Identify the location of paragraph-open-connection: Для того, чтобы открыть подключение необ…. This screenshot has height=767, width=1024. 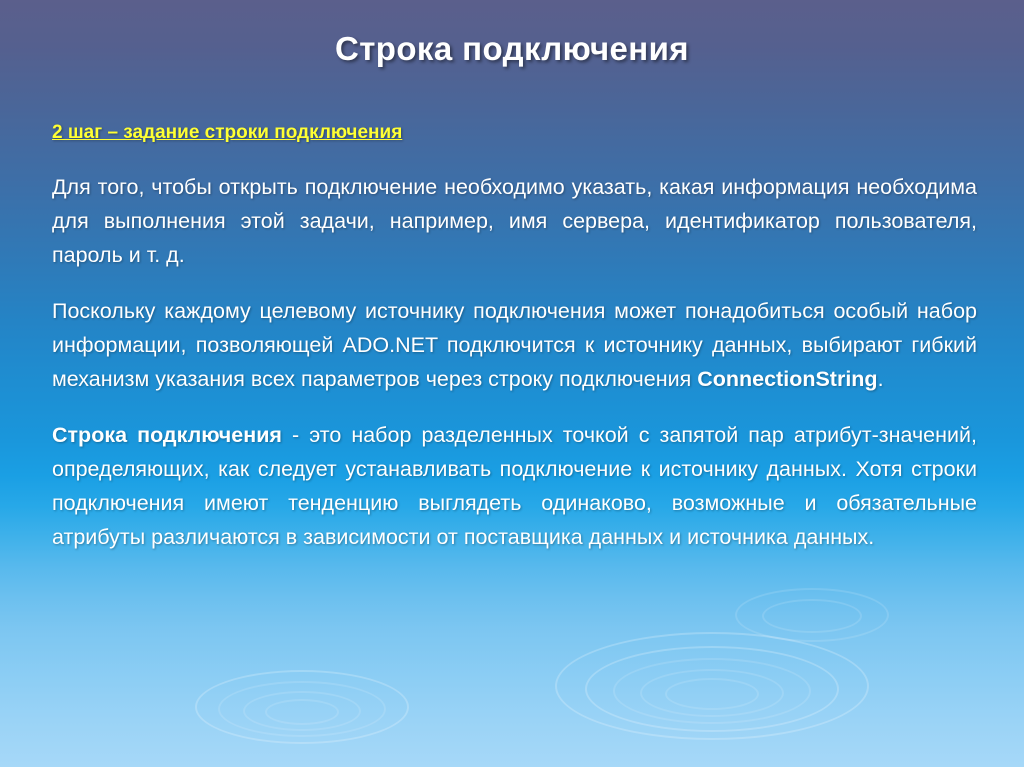
(514, 221).